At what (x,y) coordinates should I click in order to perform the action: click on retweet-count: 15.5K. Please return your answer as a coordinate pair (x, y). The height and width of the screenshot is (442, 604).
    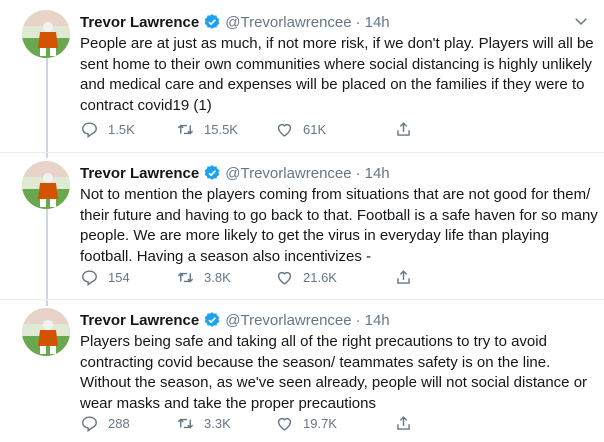
    Looking at the image, I should click on (221, 129).